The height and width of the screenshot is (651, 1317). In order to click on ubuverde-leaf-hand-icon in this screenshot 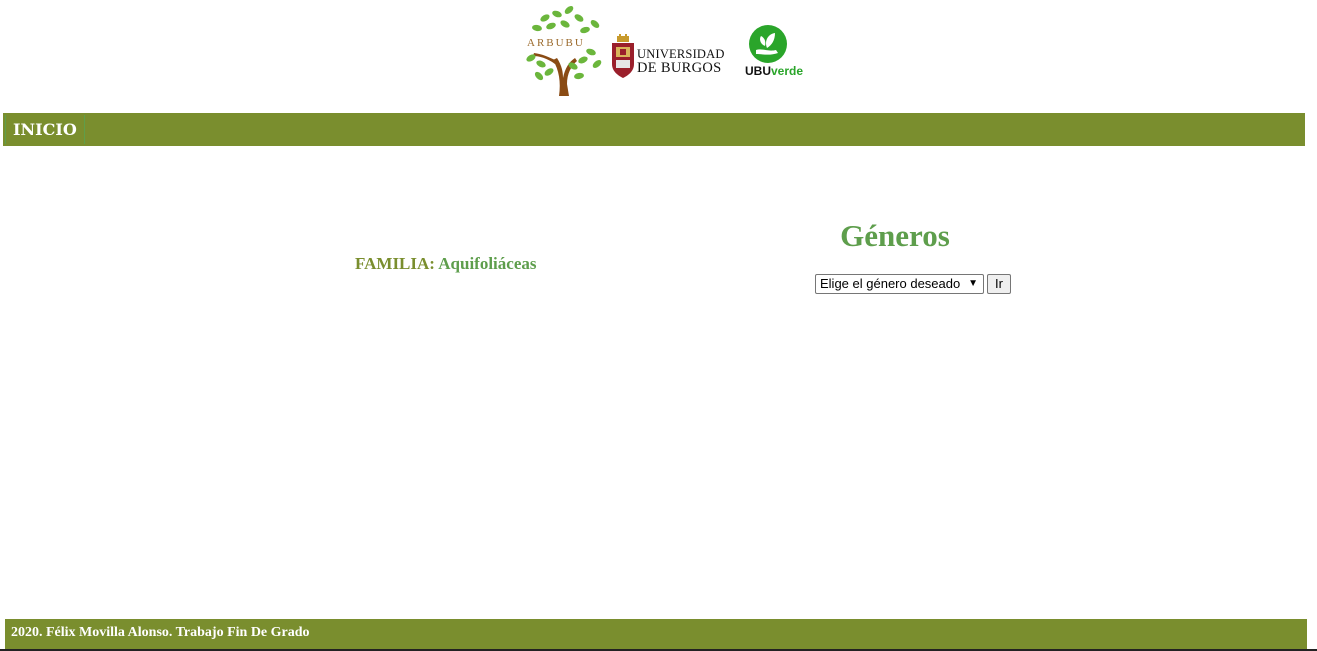, I will do `click(768, 44)`.